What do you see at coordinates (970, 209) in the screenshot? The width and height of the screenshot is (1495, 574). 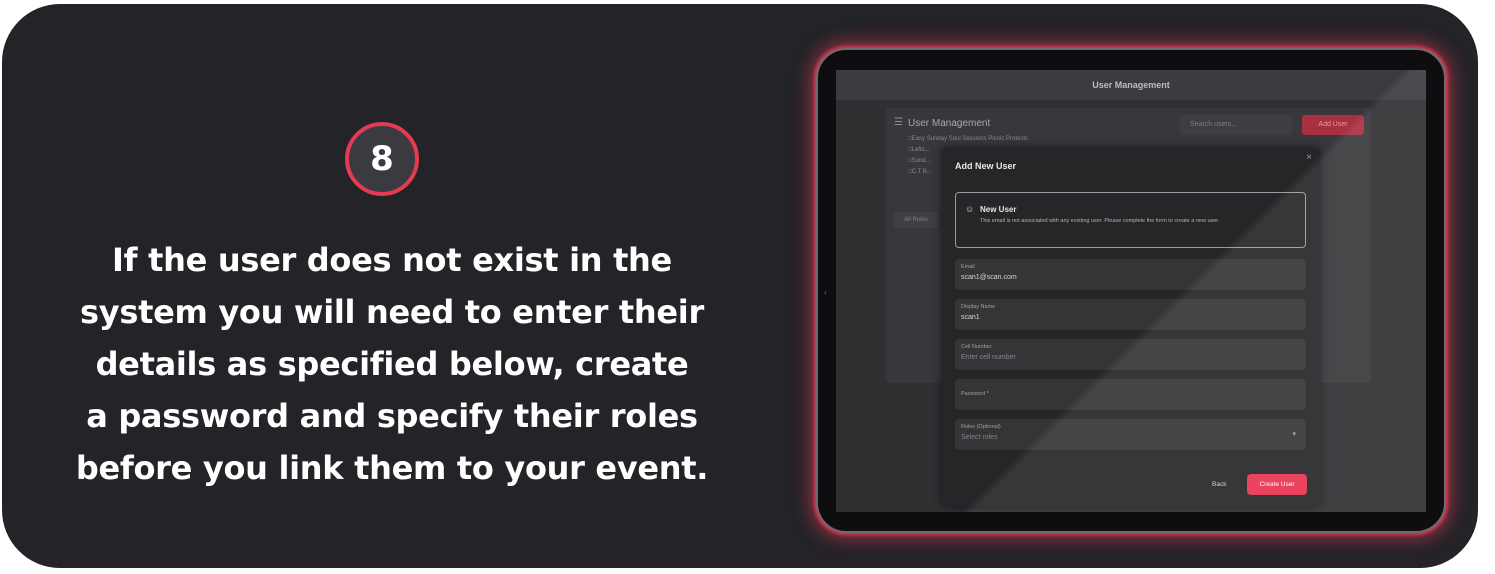 I see `user-icon: ☺` at bounding box center [970, 209].